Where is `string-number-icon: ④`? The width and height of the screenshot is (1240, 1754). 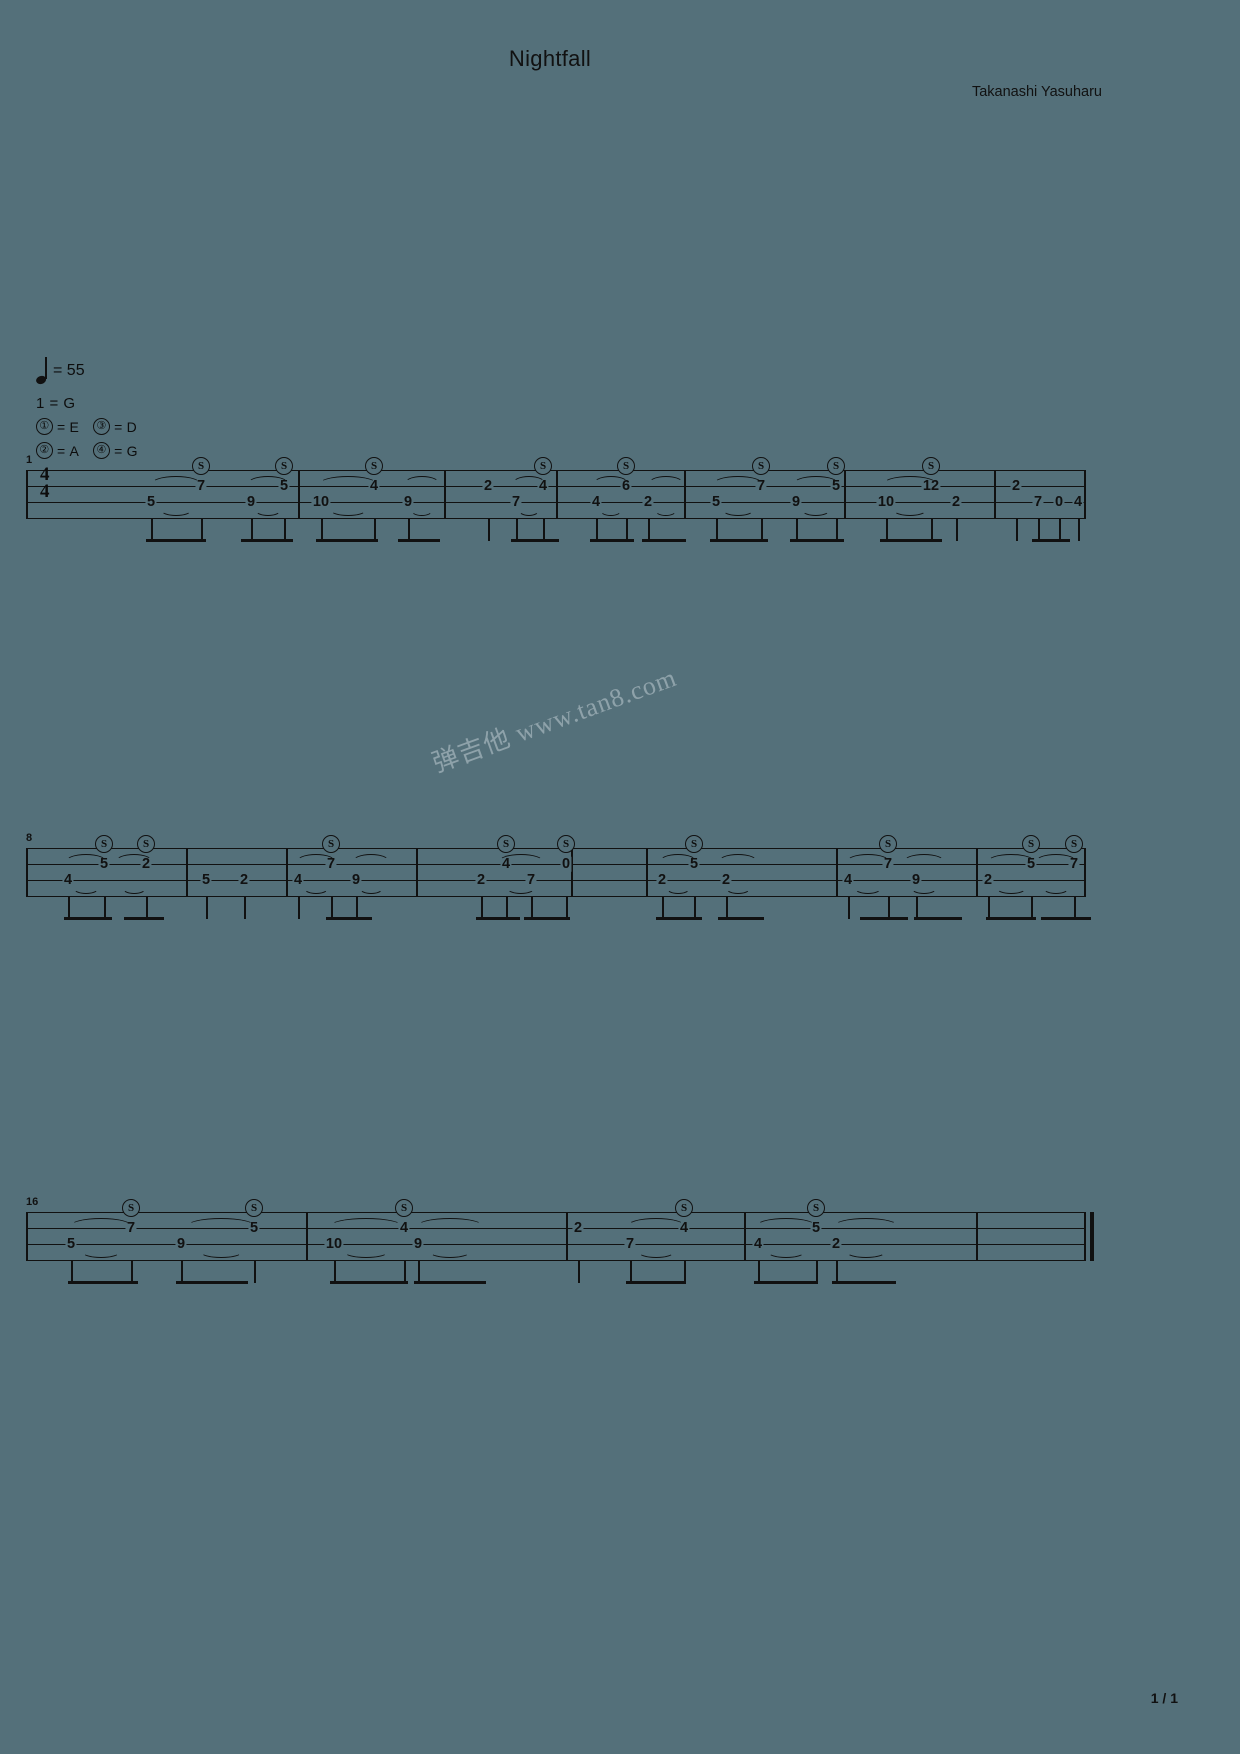
string-number-icon: ④ is located at coordinates (102, 450).